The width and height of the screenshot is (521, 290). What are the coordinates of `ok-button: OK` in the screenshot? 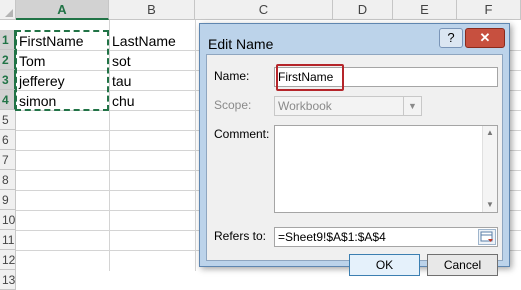 It's located at (384, 265).